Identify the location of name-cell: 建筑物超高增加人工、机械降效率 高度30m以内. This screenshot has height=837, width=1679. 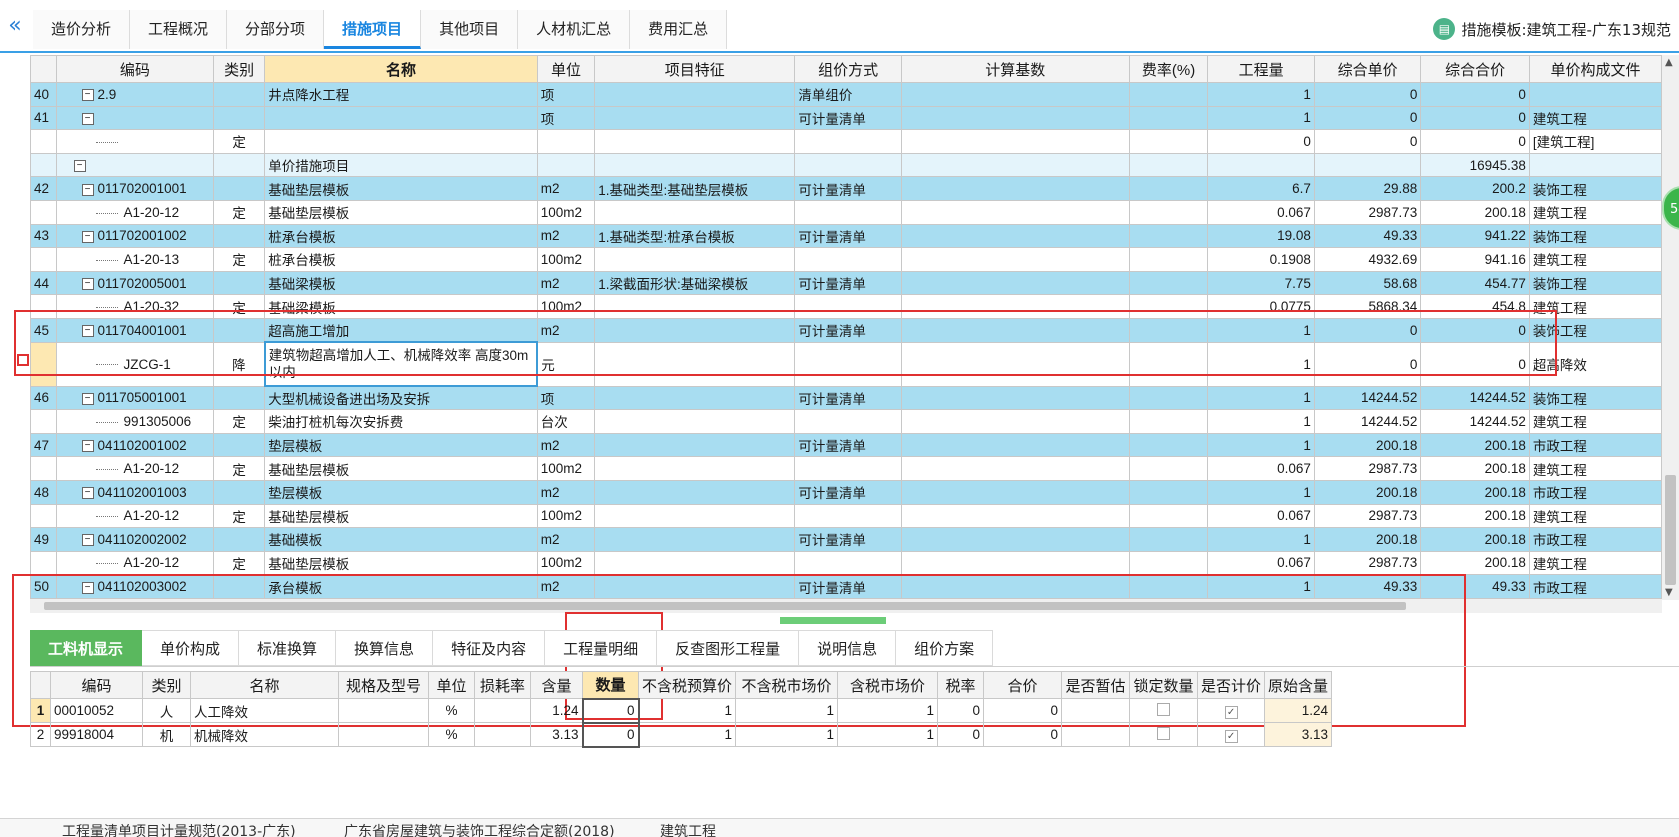
(401, 364).